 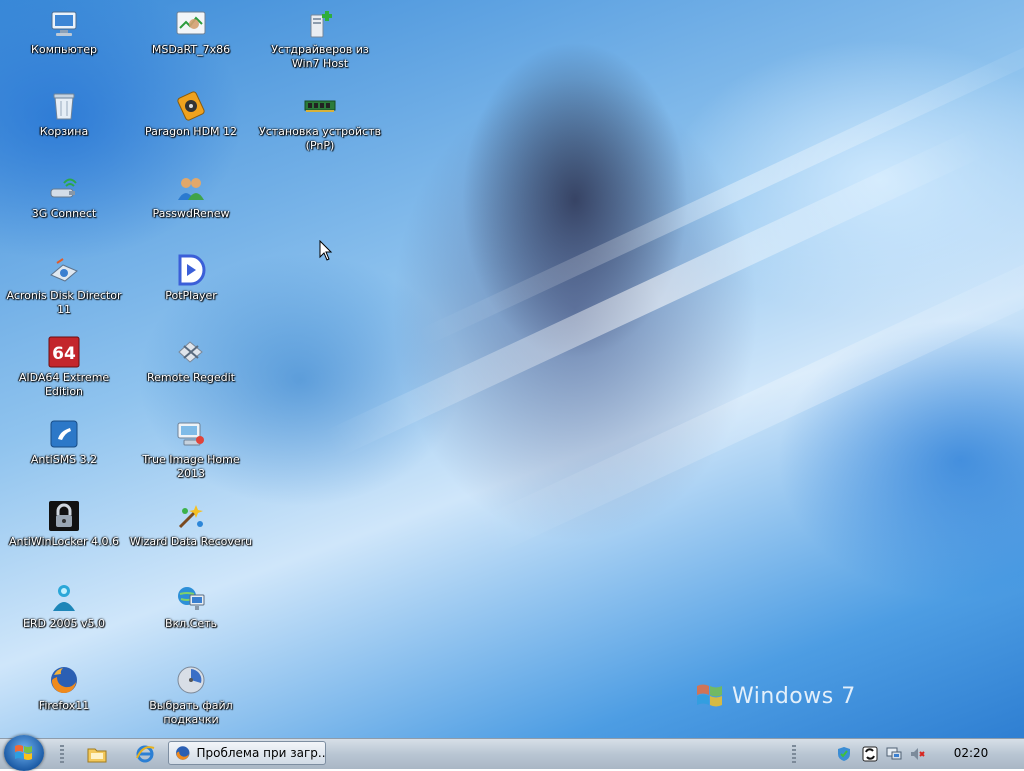 I want to click on desktop-icon-wizard-data-recovery: Wizard Data Recoveru, so click(x=191, y=536).